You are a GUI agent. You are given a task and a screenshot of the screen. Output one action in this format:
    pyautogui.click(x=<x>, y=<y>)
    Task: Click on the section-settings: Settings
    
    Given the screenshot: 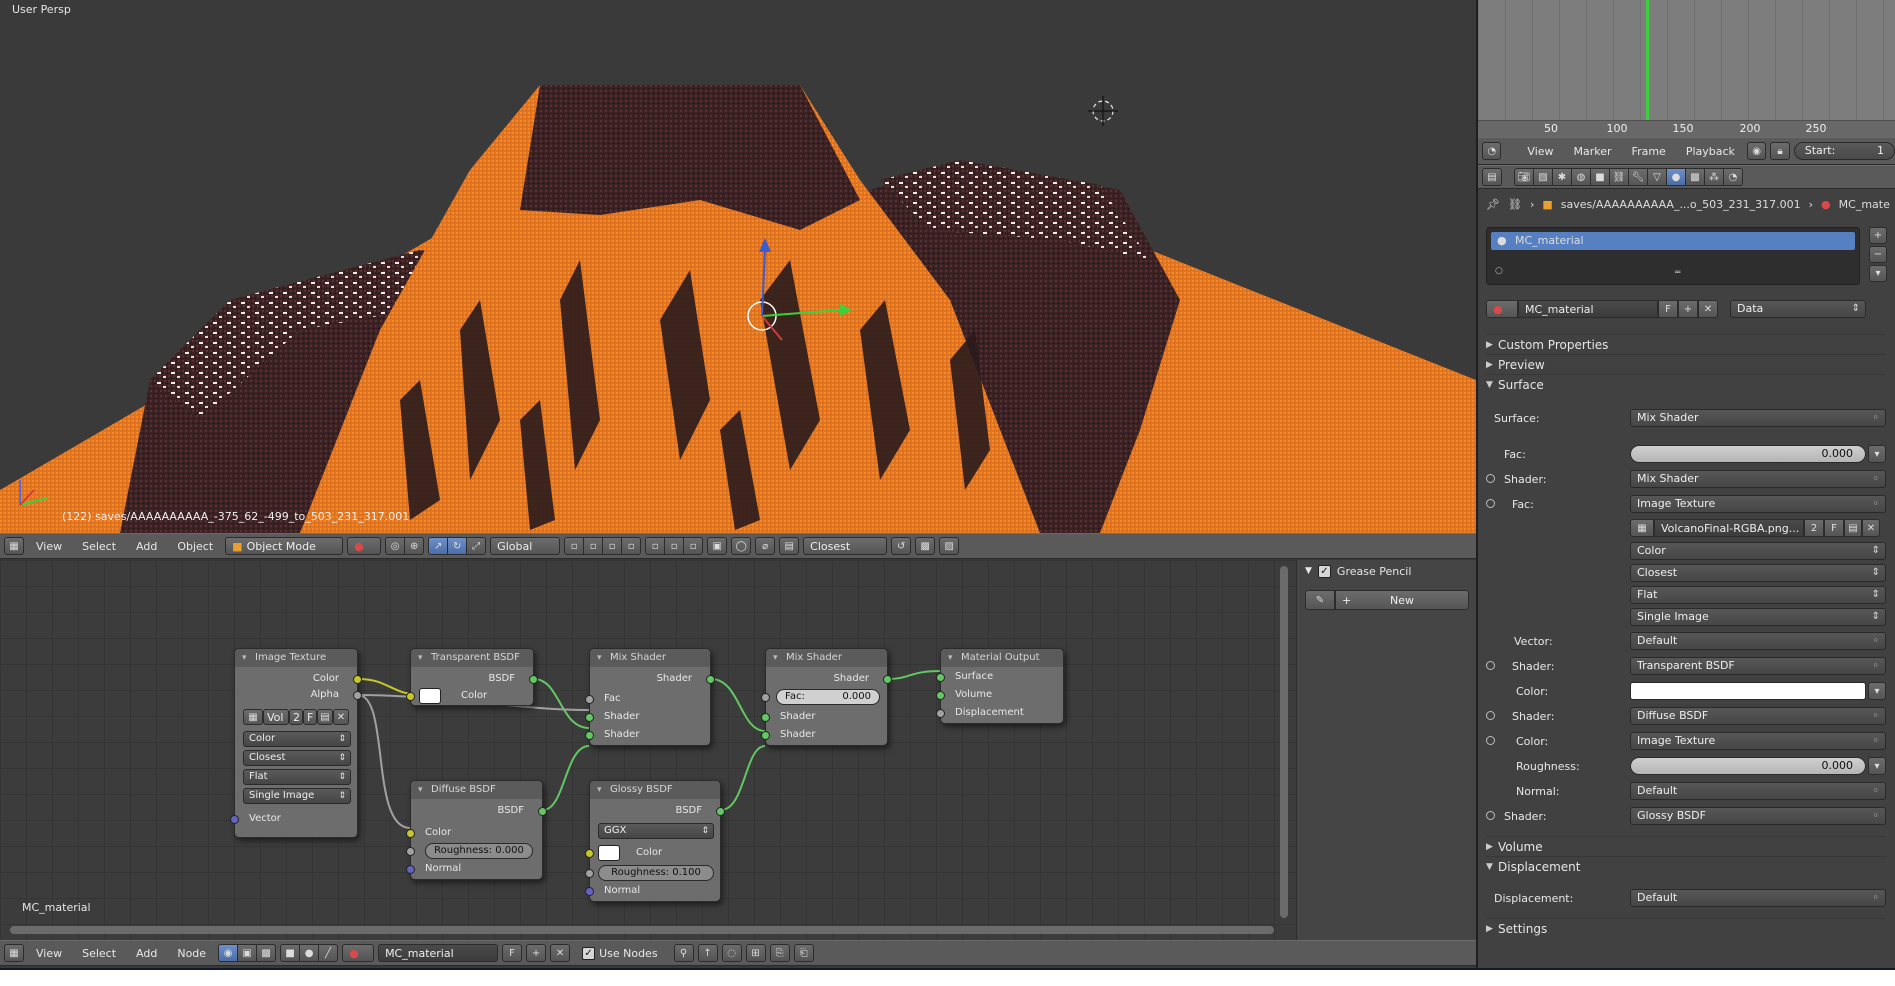 What is the action you would take?
    pyautogui.click(x=1686, y=928)
    